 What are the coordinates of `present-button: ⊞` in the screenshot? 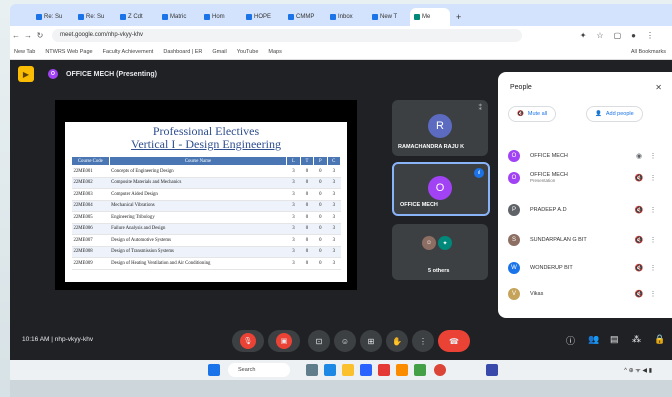 It's located at (371, 341).